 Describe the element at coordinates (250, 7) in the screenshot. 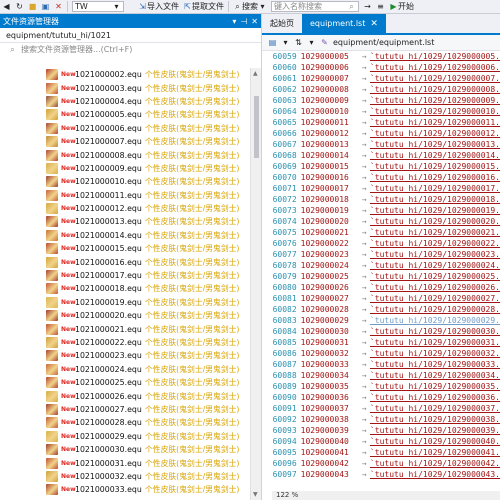

I see `search-button: ⌕ 搜索 ▾` at that location.